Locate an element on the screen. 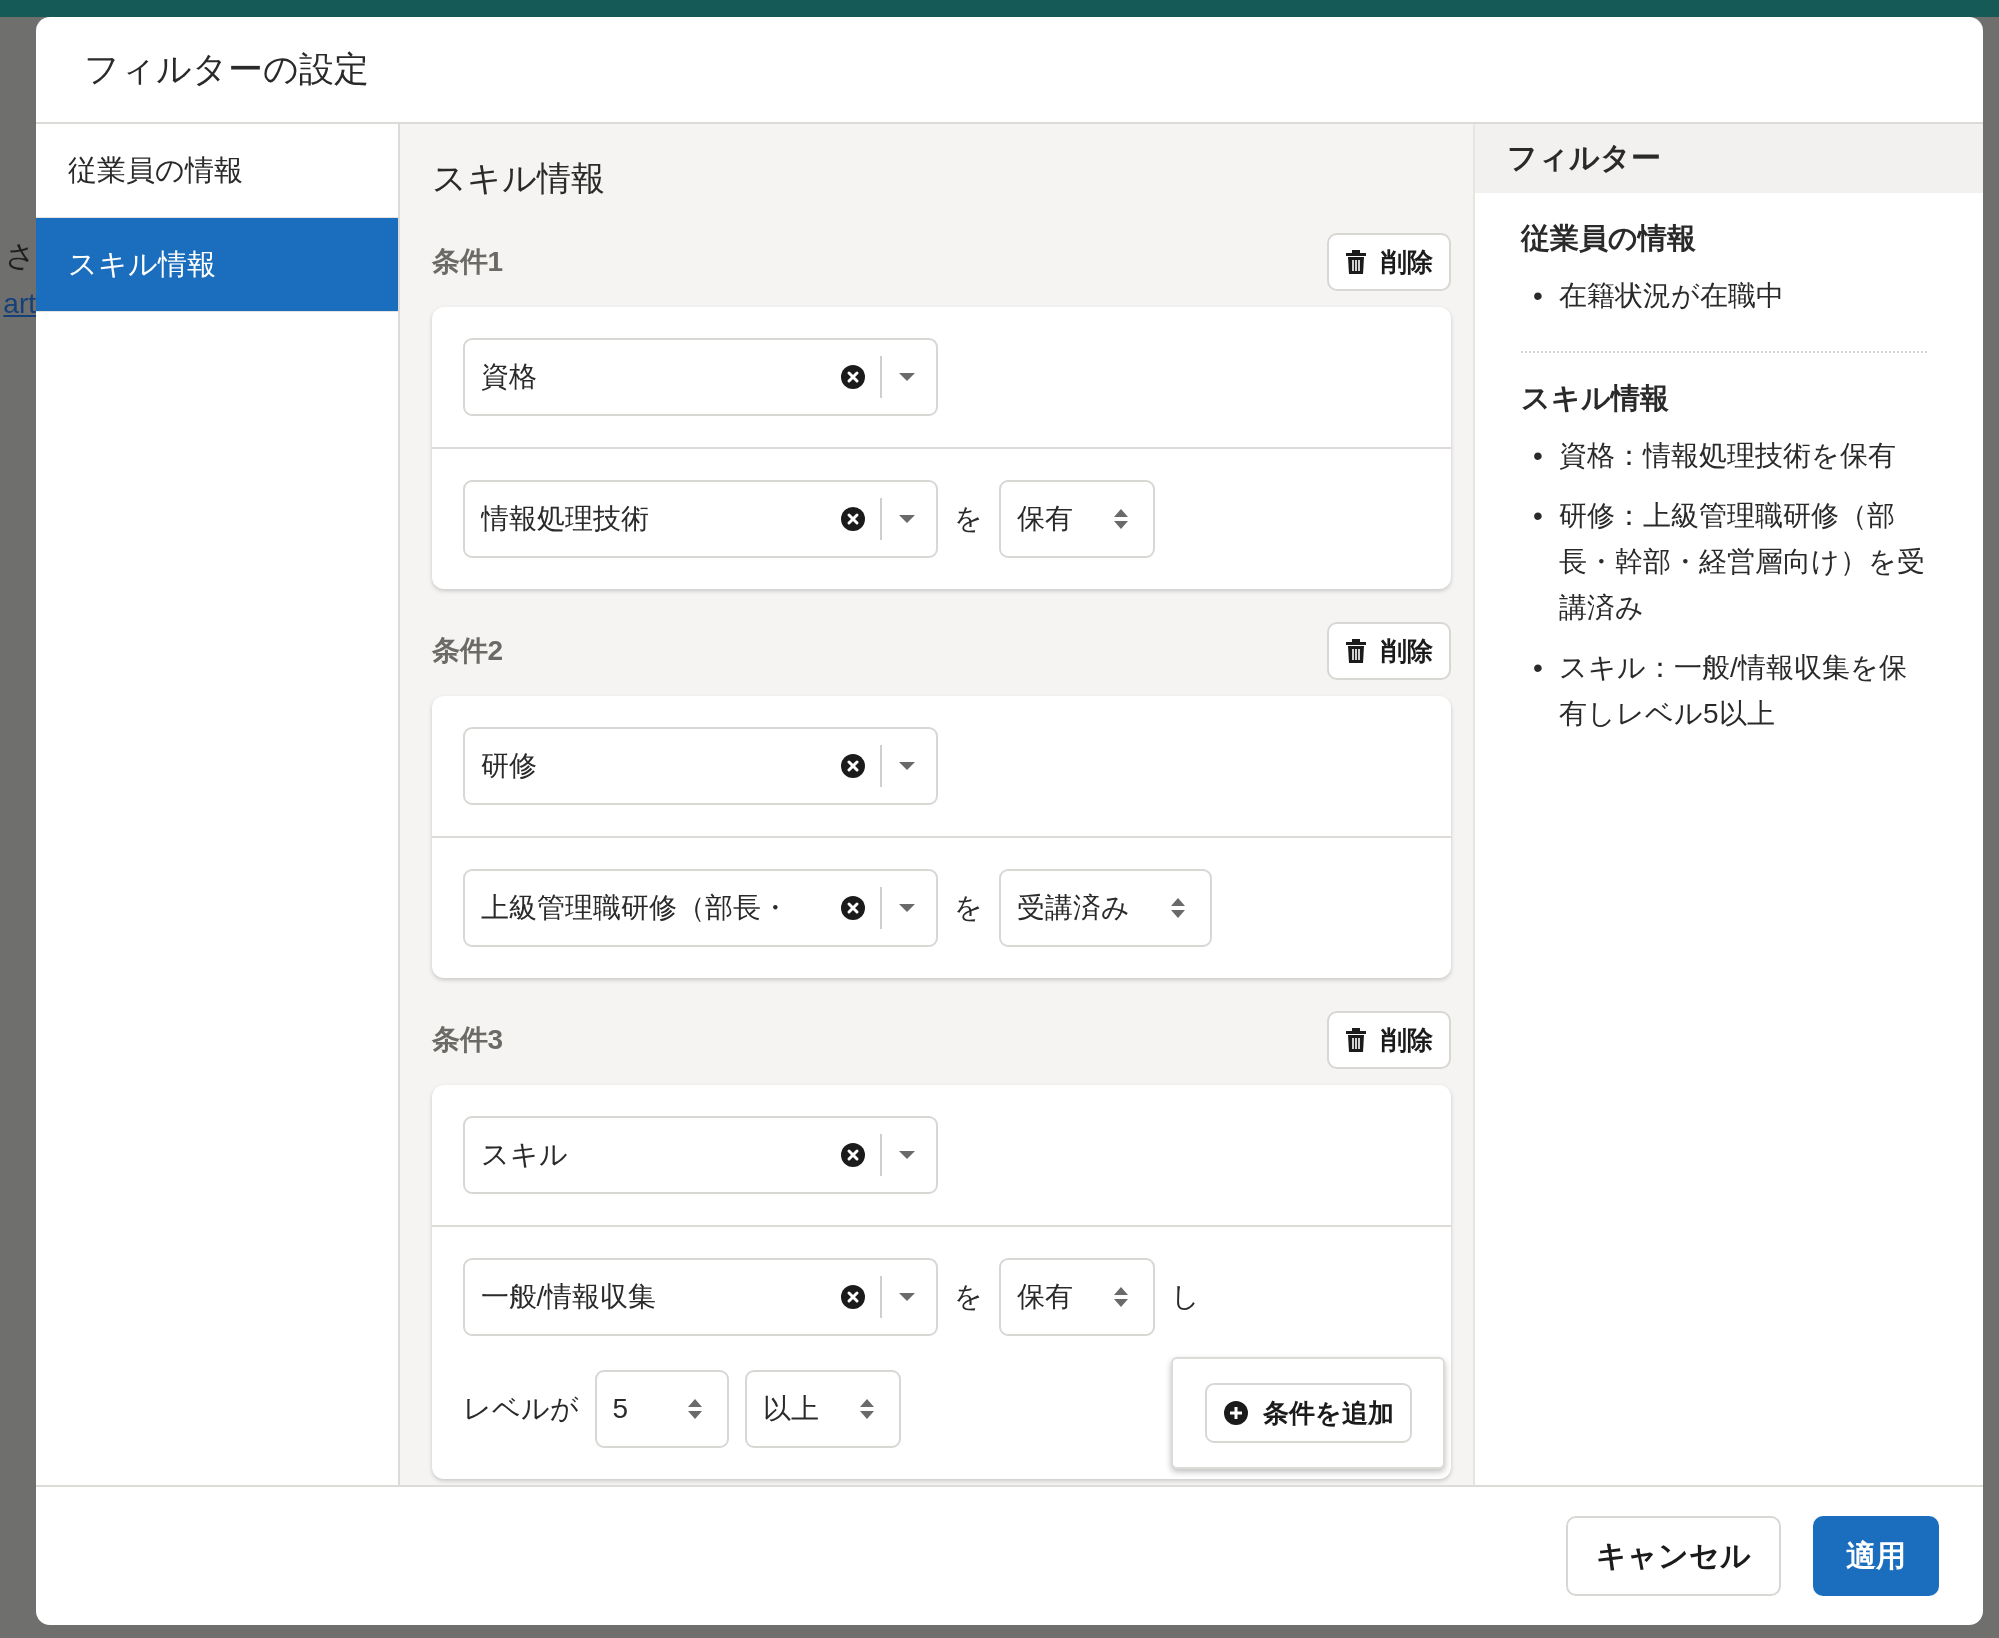 Image resolution: width=1999 pixels, height=1638 pixels. combo-box: 一般/情報収集 is located at coordinates (700, 1297).